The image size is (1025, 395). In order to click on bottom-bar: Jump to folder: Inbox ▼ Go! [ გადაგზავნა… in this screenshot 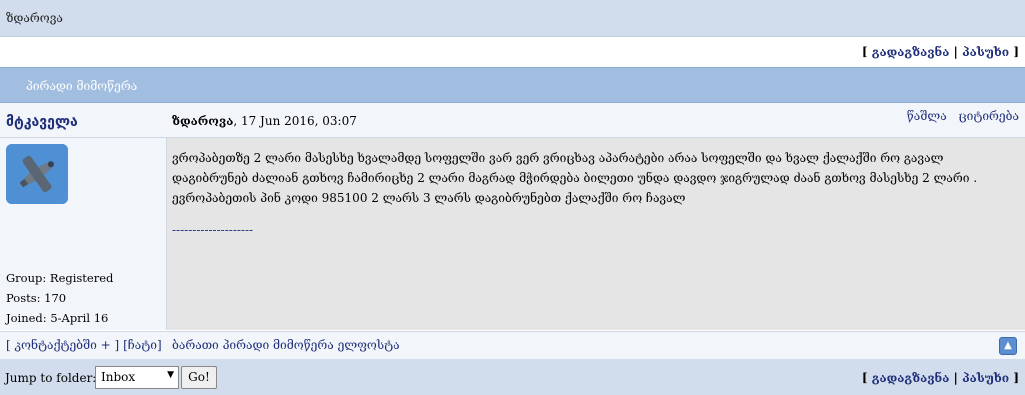, I will do `click(512, 377)`.